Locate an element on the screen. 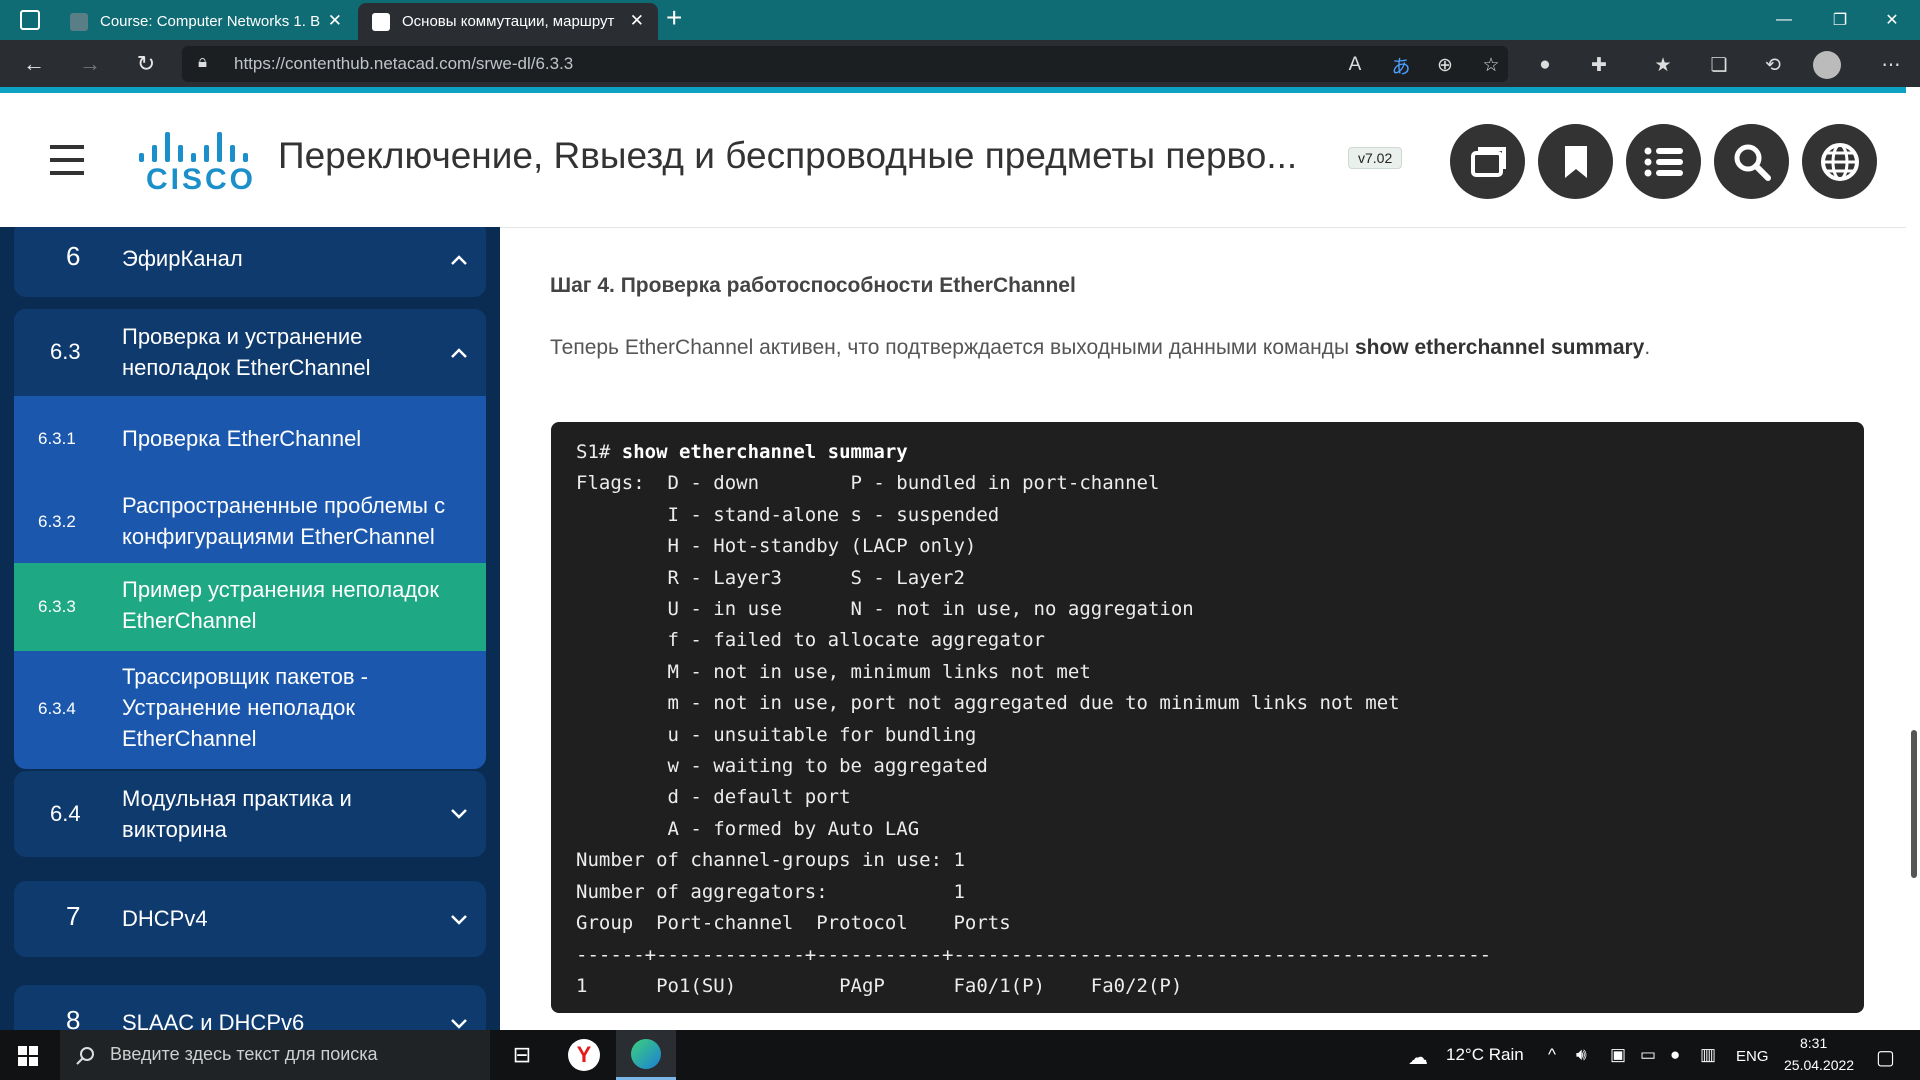 The width and height of the screenshot is (1920, 1080). zoom-icon: ⊕ is located at coordinates (1445, 65).